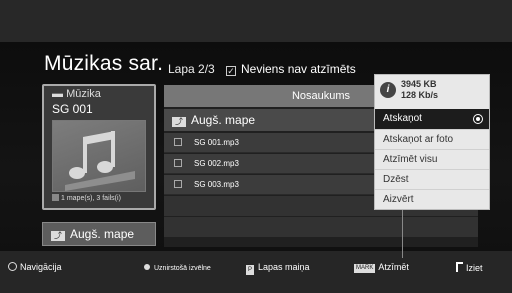 The image size is (512, 293). I want to click on file-name: SG 002.mp3, so click(216, 163).